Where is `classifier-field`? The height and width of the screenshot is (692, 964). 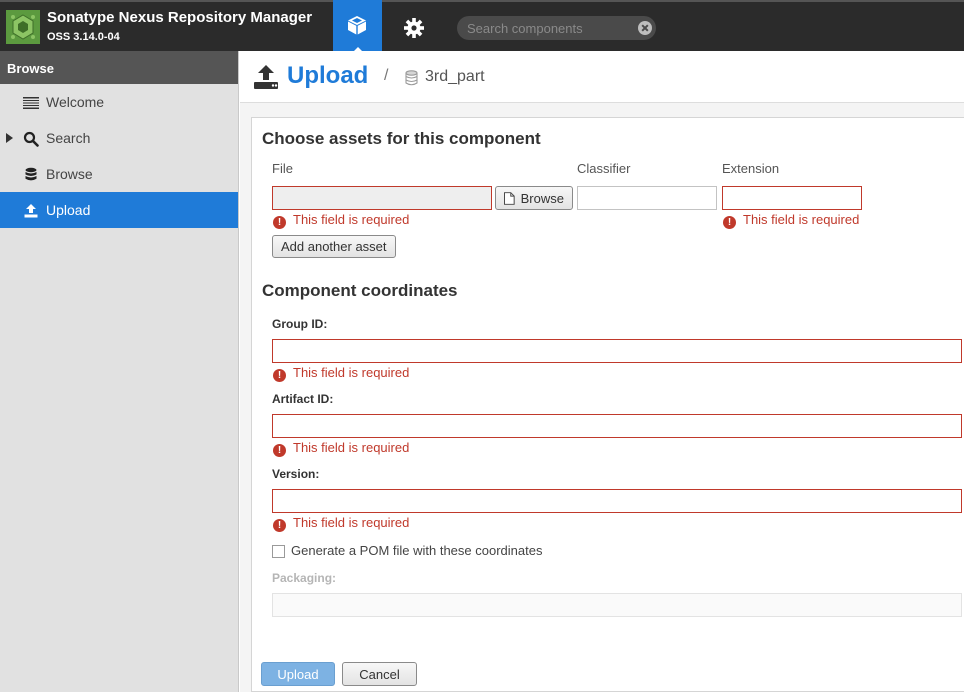 classifier-field is located at coordinates (647, 198).